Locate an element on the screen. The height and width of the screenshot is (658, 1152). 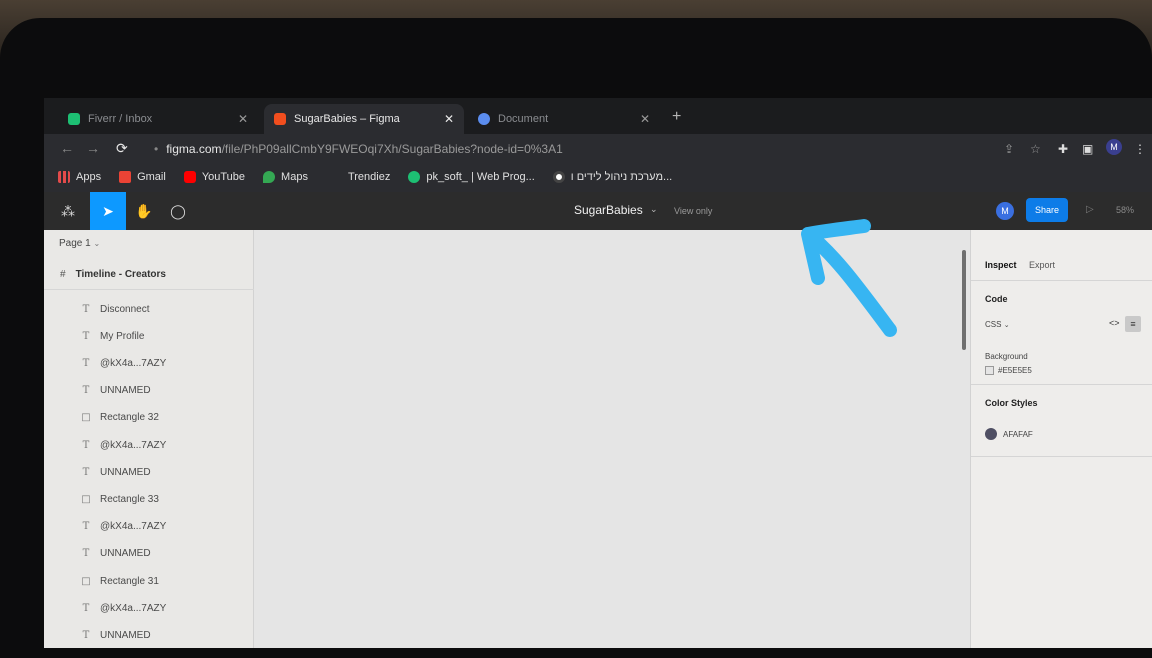
back-icon: ← is located at coordinates (67, 148).